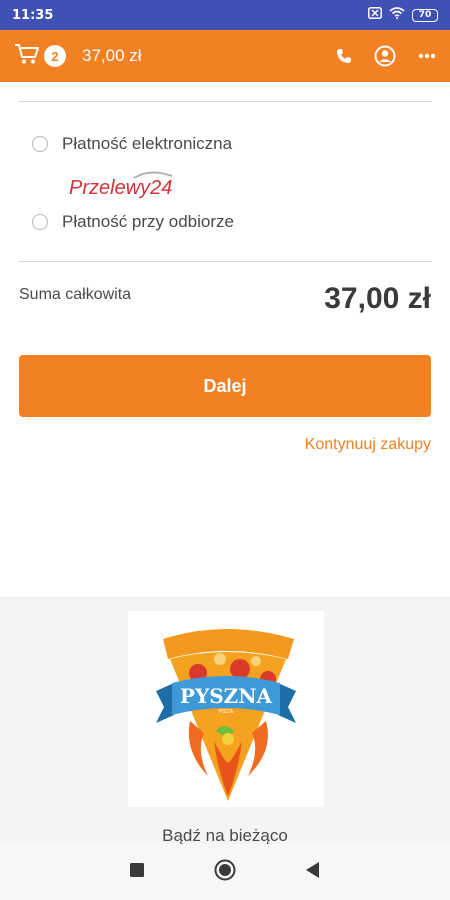  Describe the element at coordinates (225, 56) in the screenshot. I see `app-header: 2 37,00 zł` at that location.